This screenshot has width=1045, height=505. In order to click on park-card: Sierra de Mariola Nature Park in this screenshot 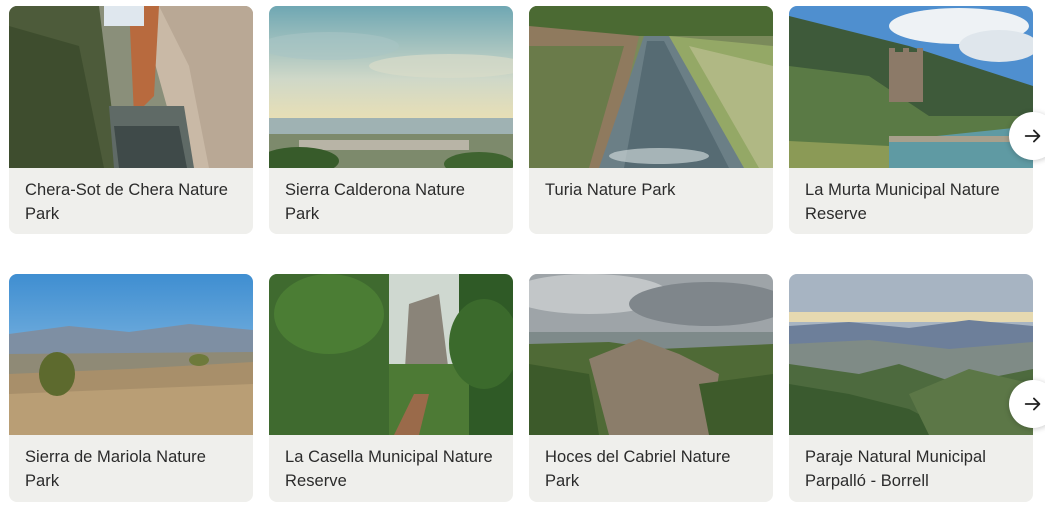, I will do `click(131, 388)`.